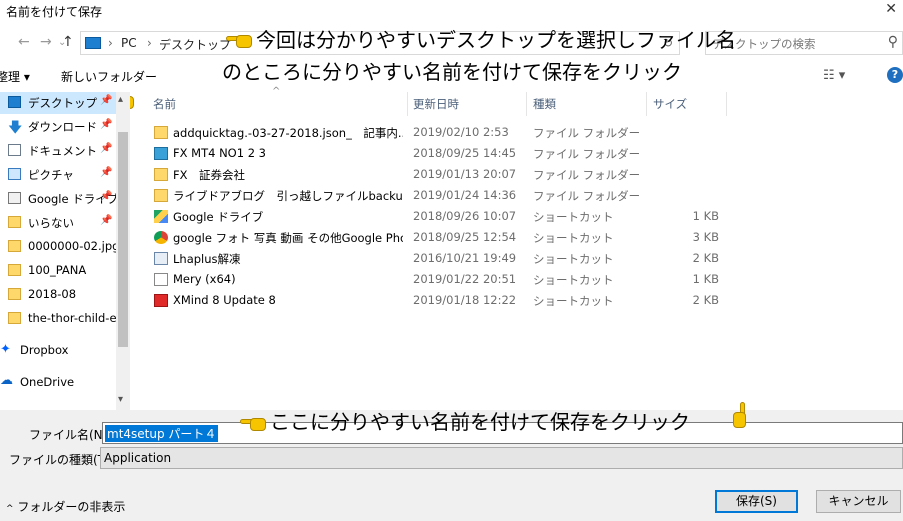 Image resolution: width=903 pixels, height=521 pixels. I want to click on column-divider, so click(526, 104).